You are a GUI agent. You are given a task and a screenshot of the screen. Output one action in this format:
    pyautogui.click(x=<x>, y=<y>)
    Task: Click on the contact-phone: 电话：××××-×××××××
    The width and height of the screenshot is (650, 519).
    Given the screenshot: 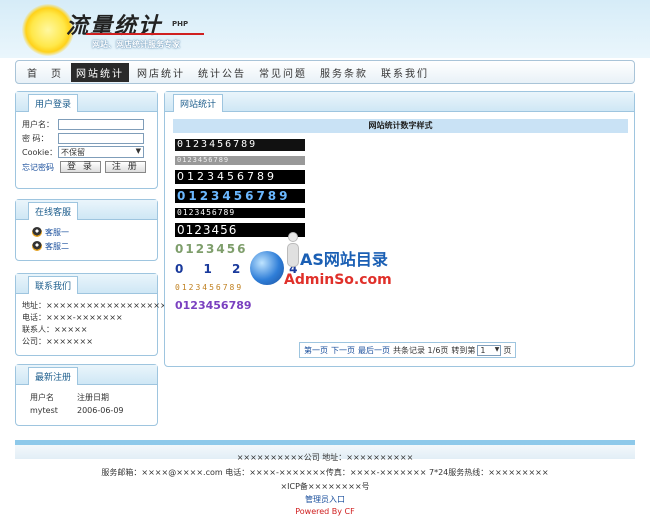 What is the action you would take?
    pyautogui.click(x=72, y=317)
    